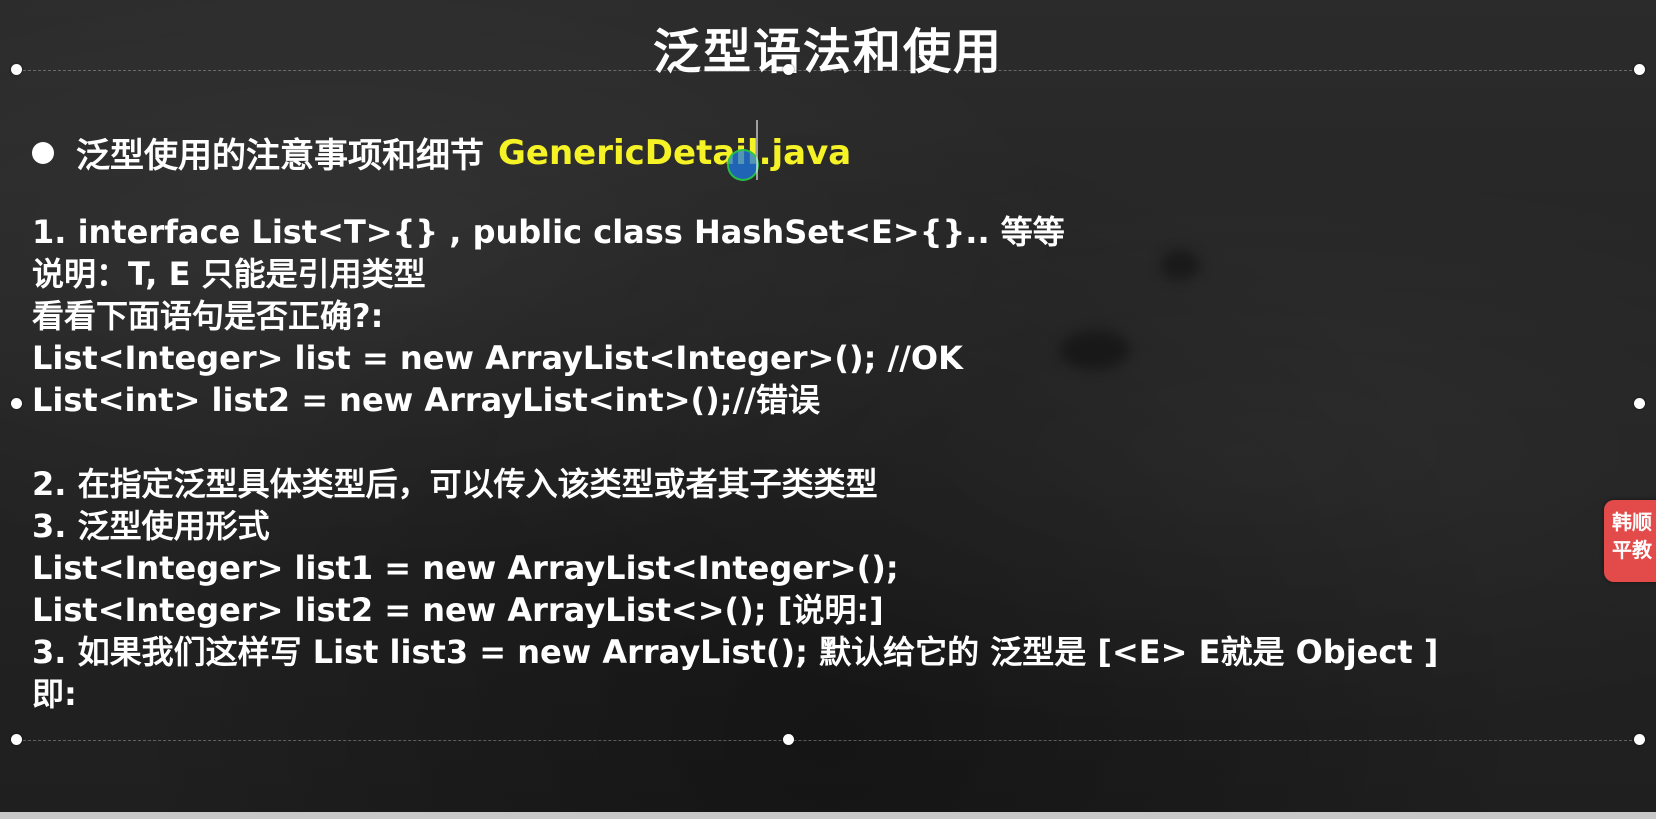 This screenshot has width=1656, height=819. Describe the element at coordinates (208, 316) in the screenshot. I see `content-line: 看看下面语句是否正确?:` at that location.